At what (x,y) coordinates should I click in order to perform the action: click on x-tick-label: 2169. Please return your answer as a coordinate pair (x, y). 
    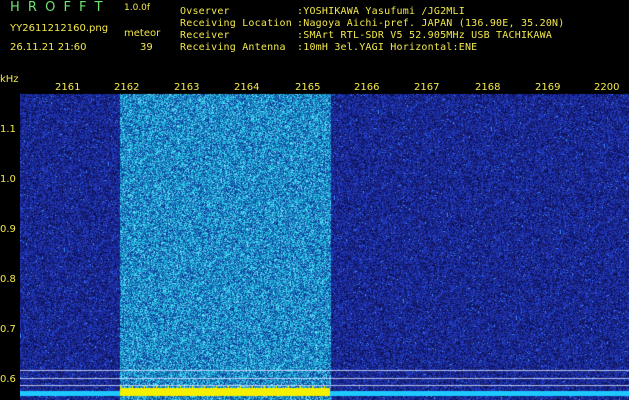
    Looking at the image, I should click on (548, 87).